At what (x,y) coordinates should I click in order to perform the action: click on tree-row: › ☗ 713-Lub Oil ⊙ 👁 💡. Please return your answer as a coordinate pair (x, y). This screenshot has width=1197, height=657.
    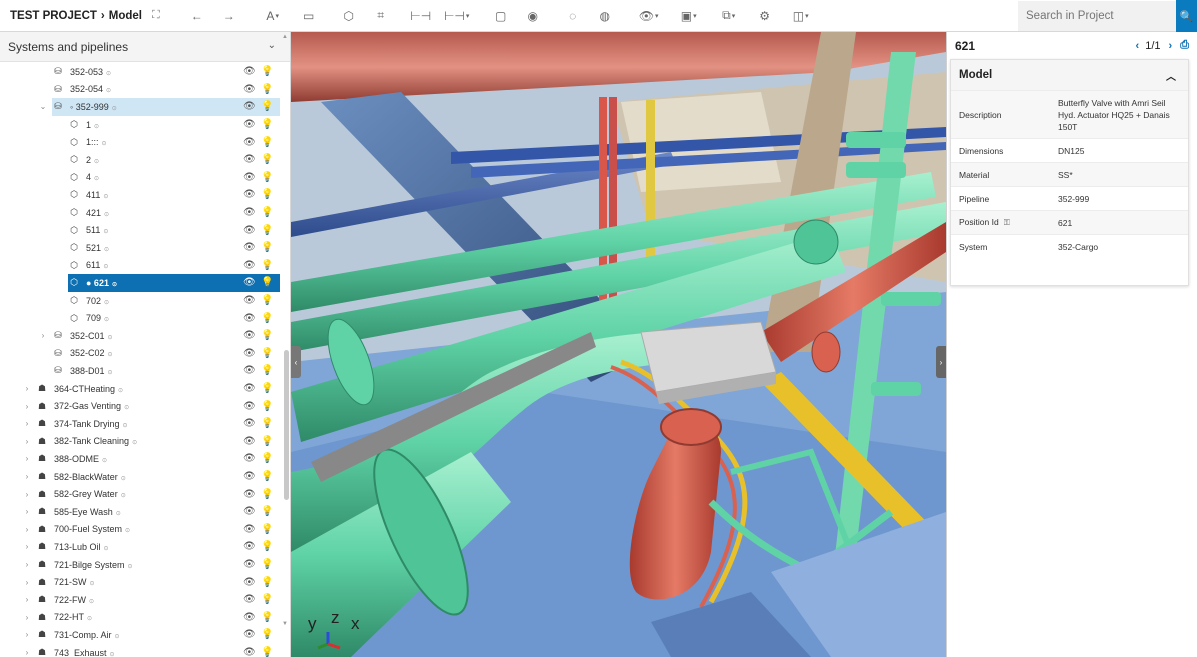
    Looking at the image, I should click on (140, 547).